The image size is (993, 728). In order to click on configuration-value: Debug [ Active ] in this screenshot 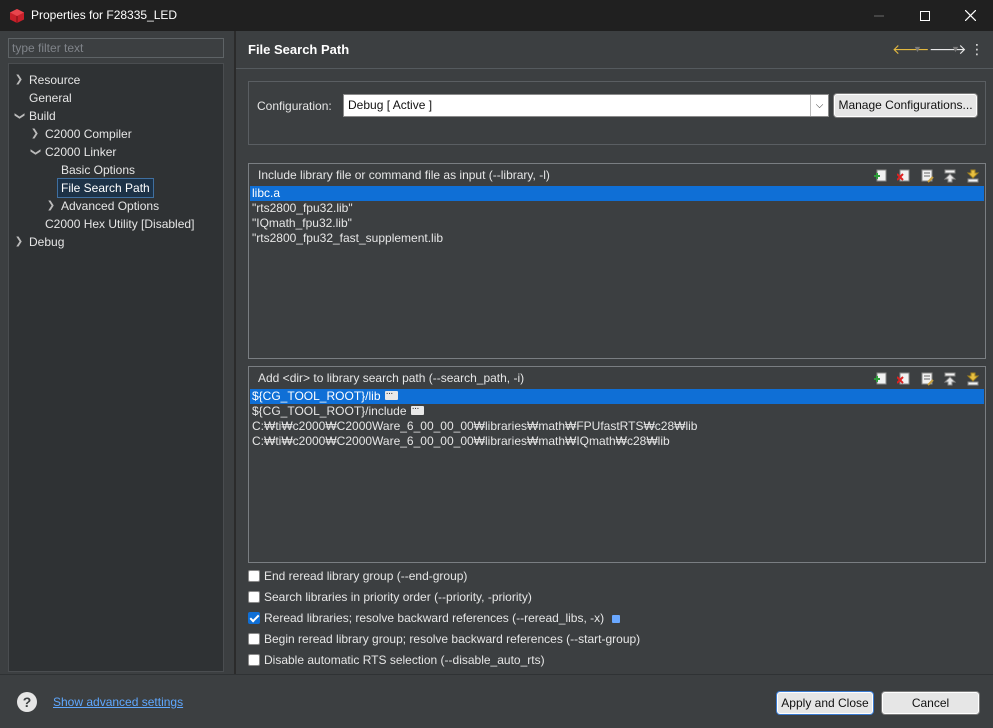, I will do `click(390, 105)`.